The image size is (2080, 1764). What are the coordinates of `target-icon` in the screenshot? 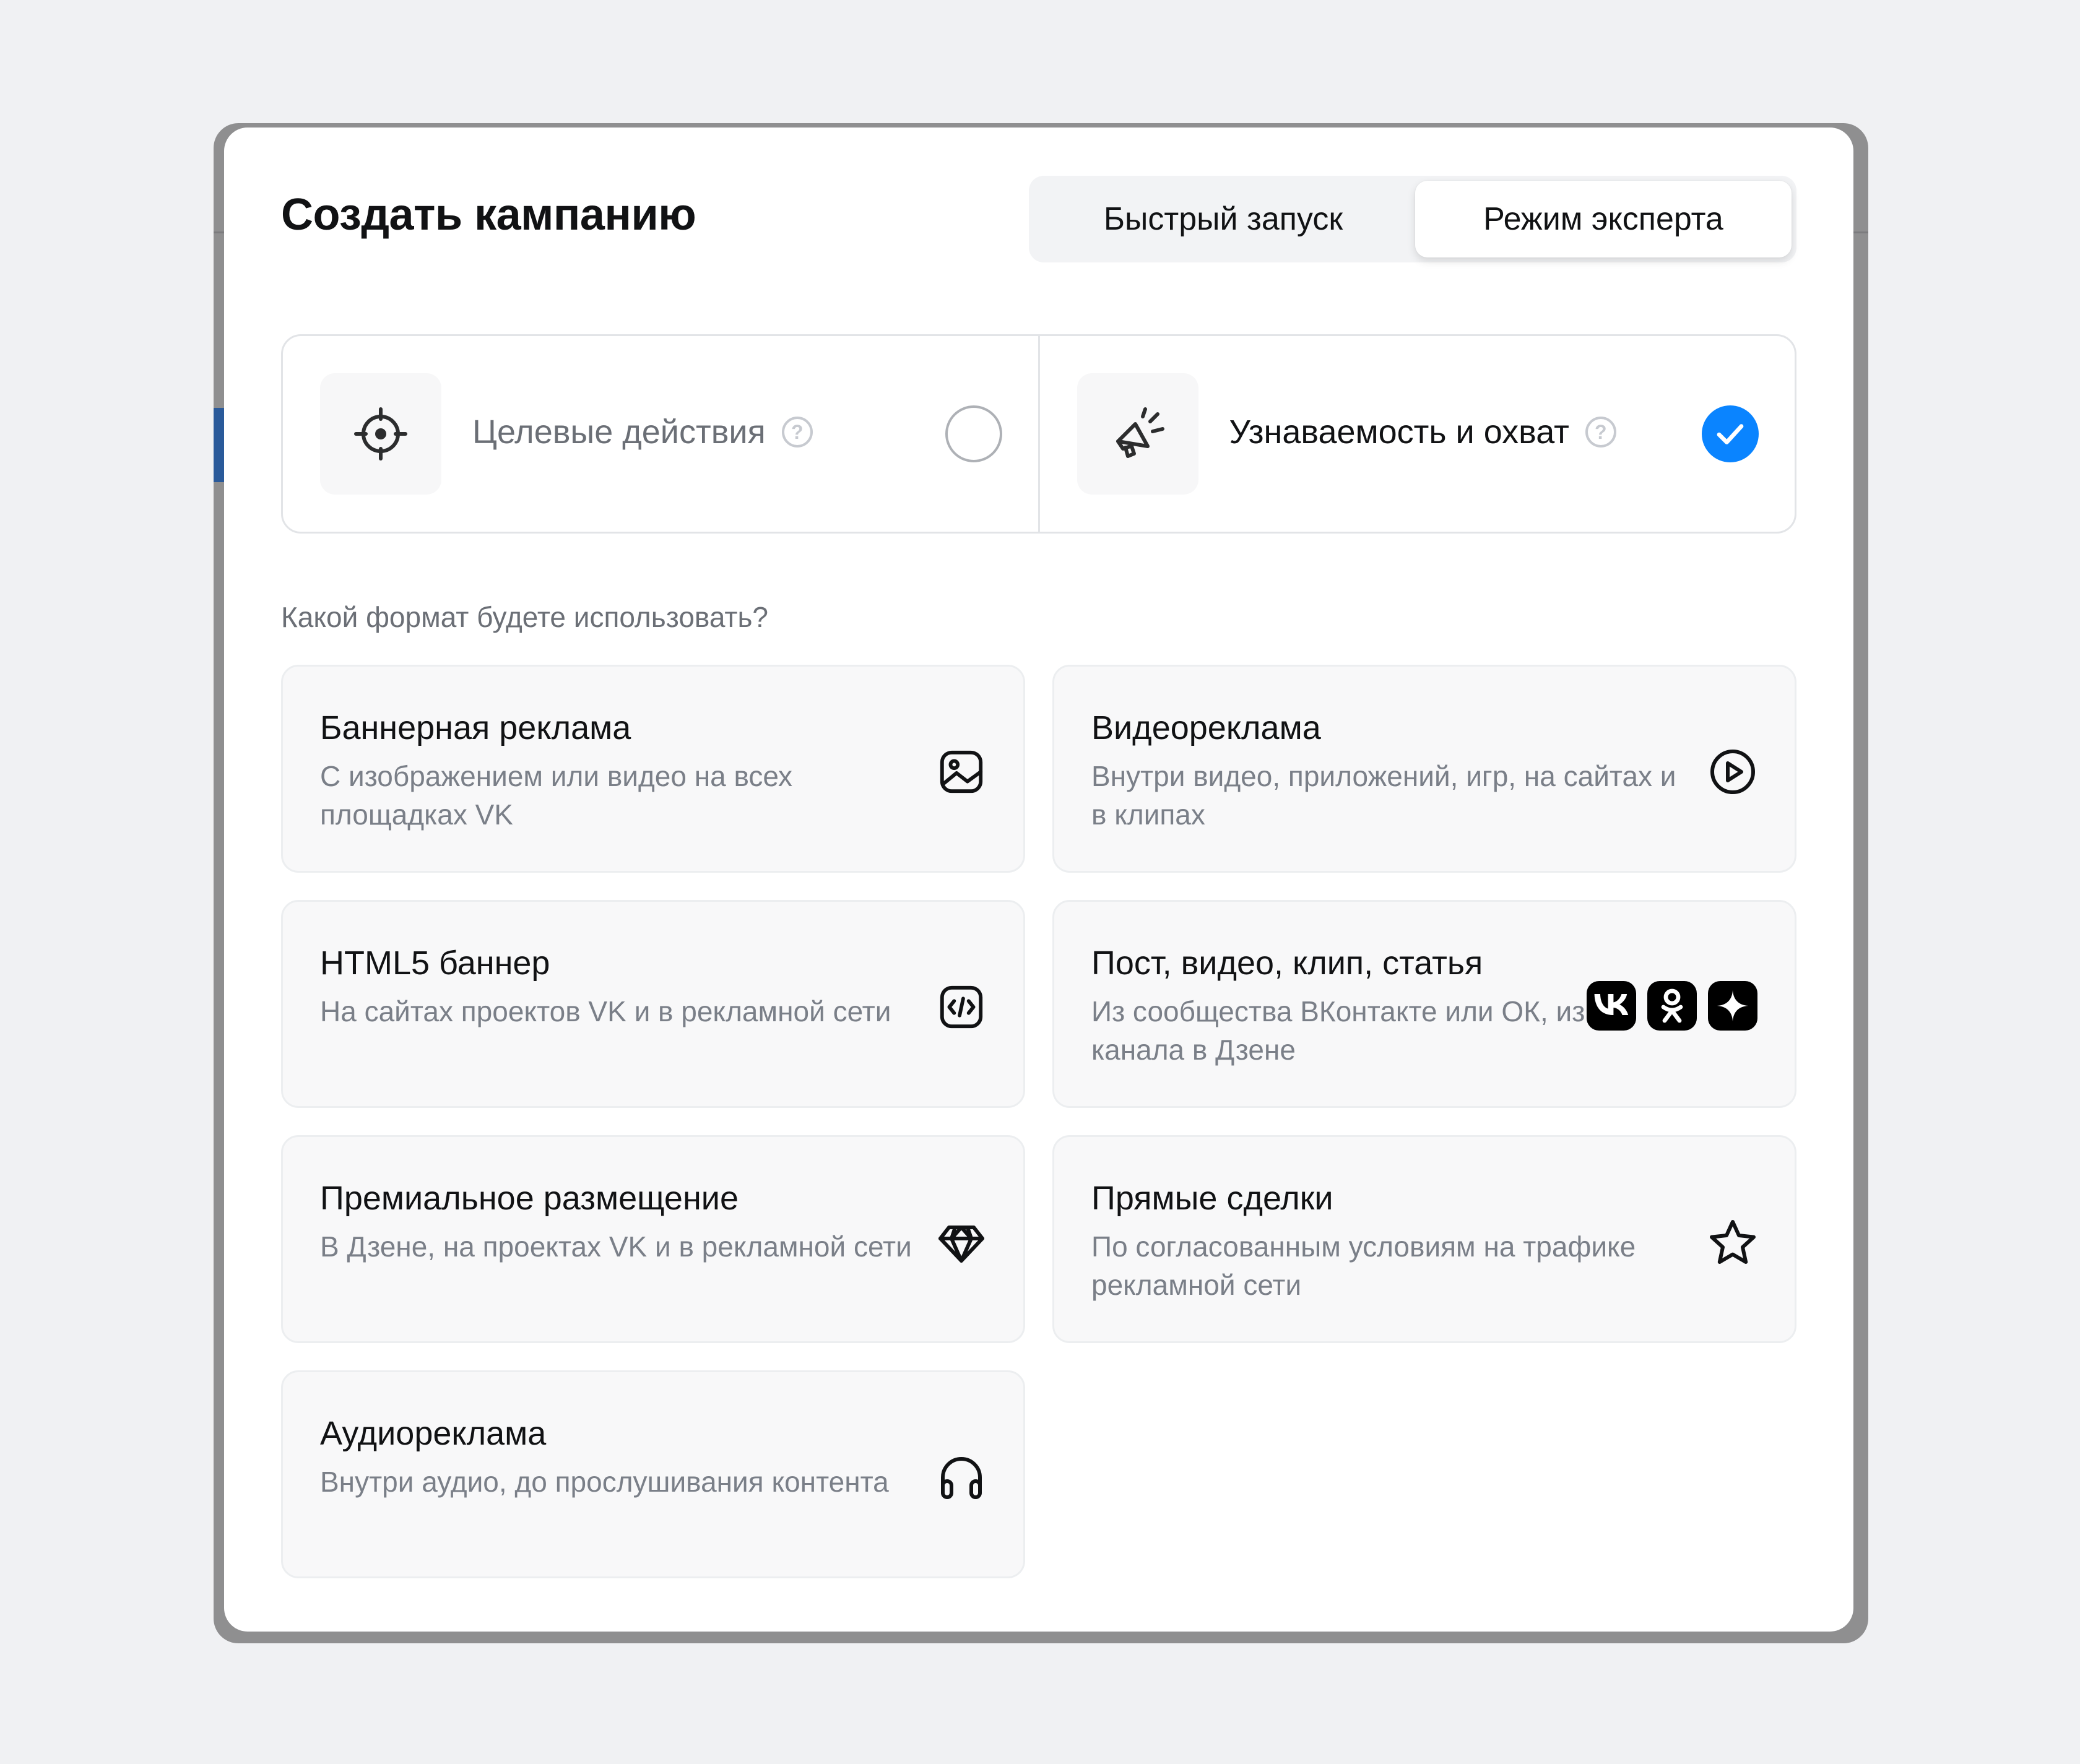 It's located at (381, 434).